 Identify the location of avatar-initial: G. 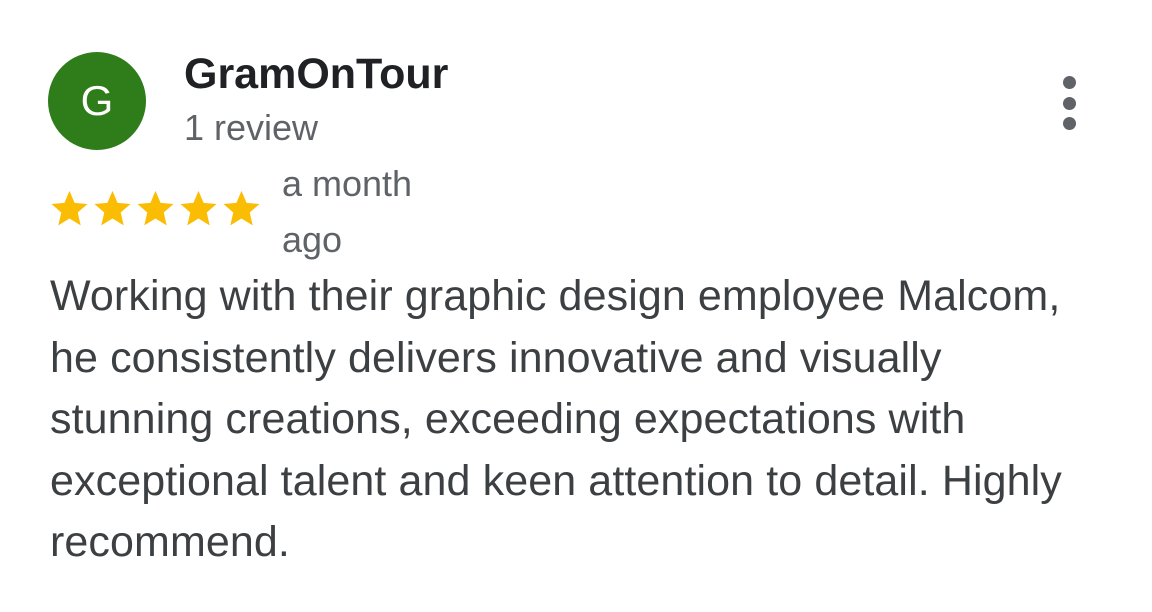
(97, 100).